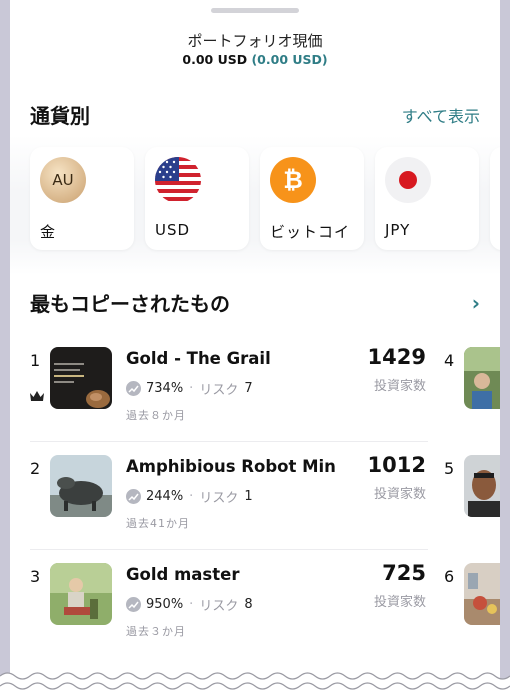  I want to click on bitcoin-icon: ₿, so click(293, 180).